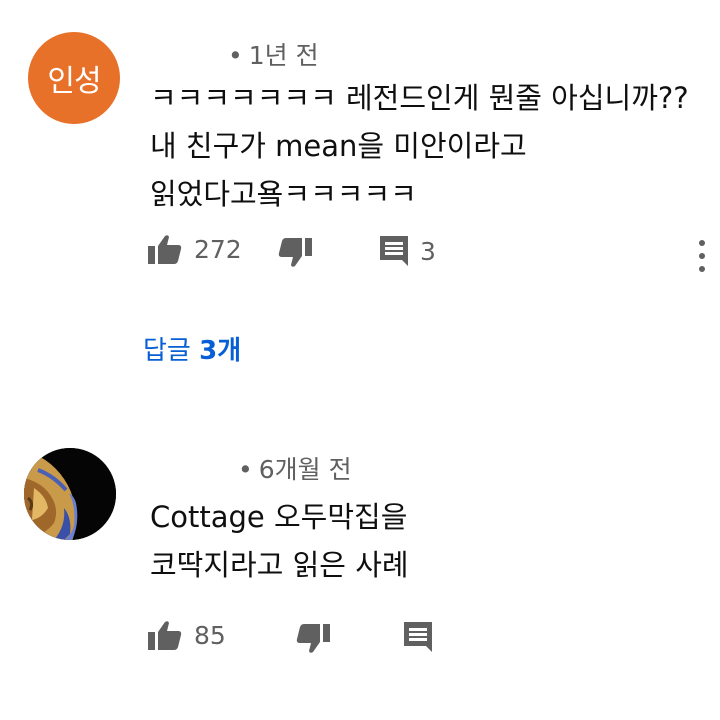 The image size is (720, 720). Describe the element at coordinates (702, 256) in the screenshot. I see `more-options-button` at that location.